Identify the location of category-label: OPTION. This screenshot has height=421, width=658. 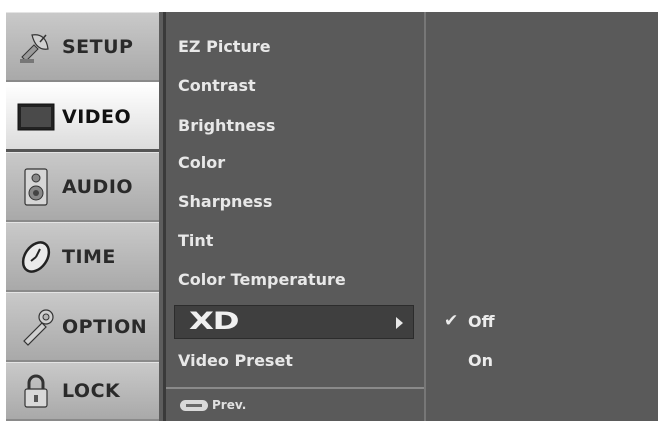
(105, 326).